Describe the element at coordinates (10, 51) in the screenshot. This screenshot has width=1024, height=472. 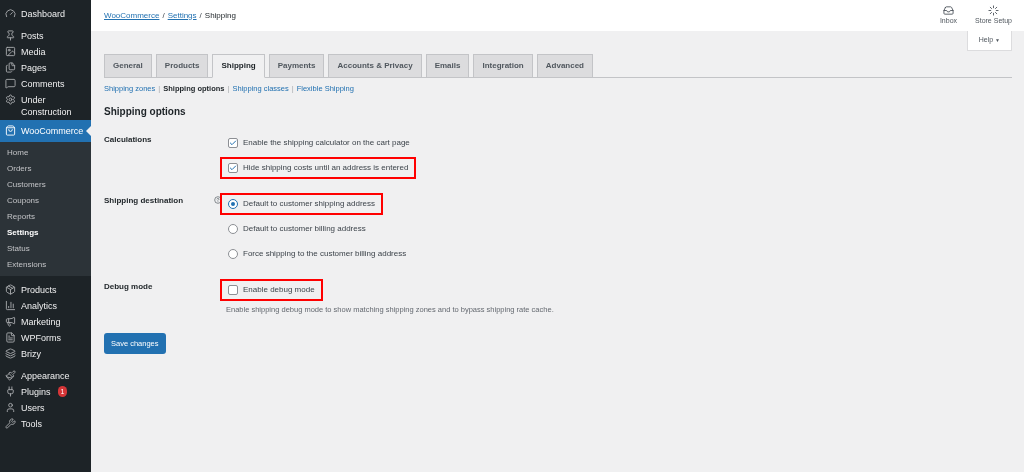
I see `image-icon` at that location.